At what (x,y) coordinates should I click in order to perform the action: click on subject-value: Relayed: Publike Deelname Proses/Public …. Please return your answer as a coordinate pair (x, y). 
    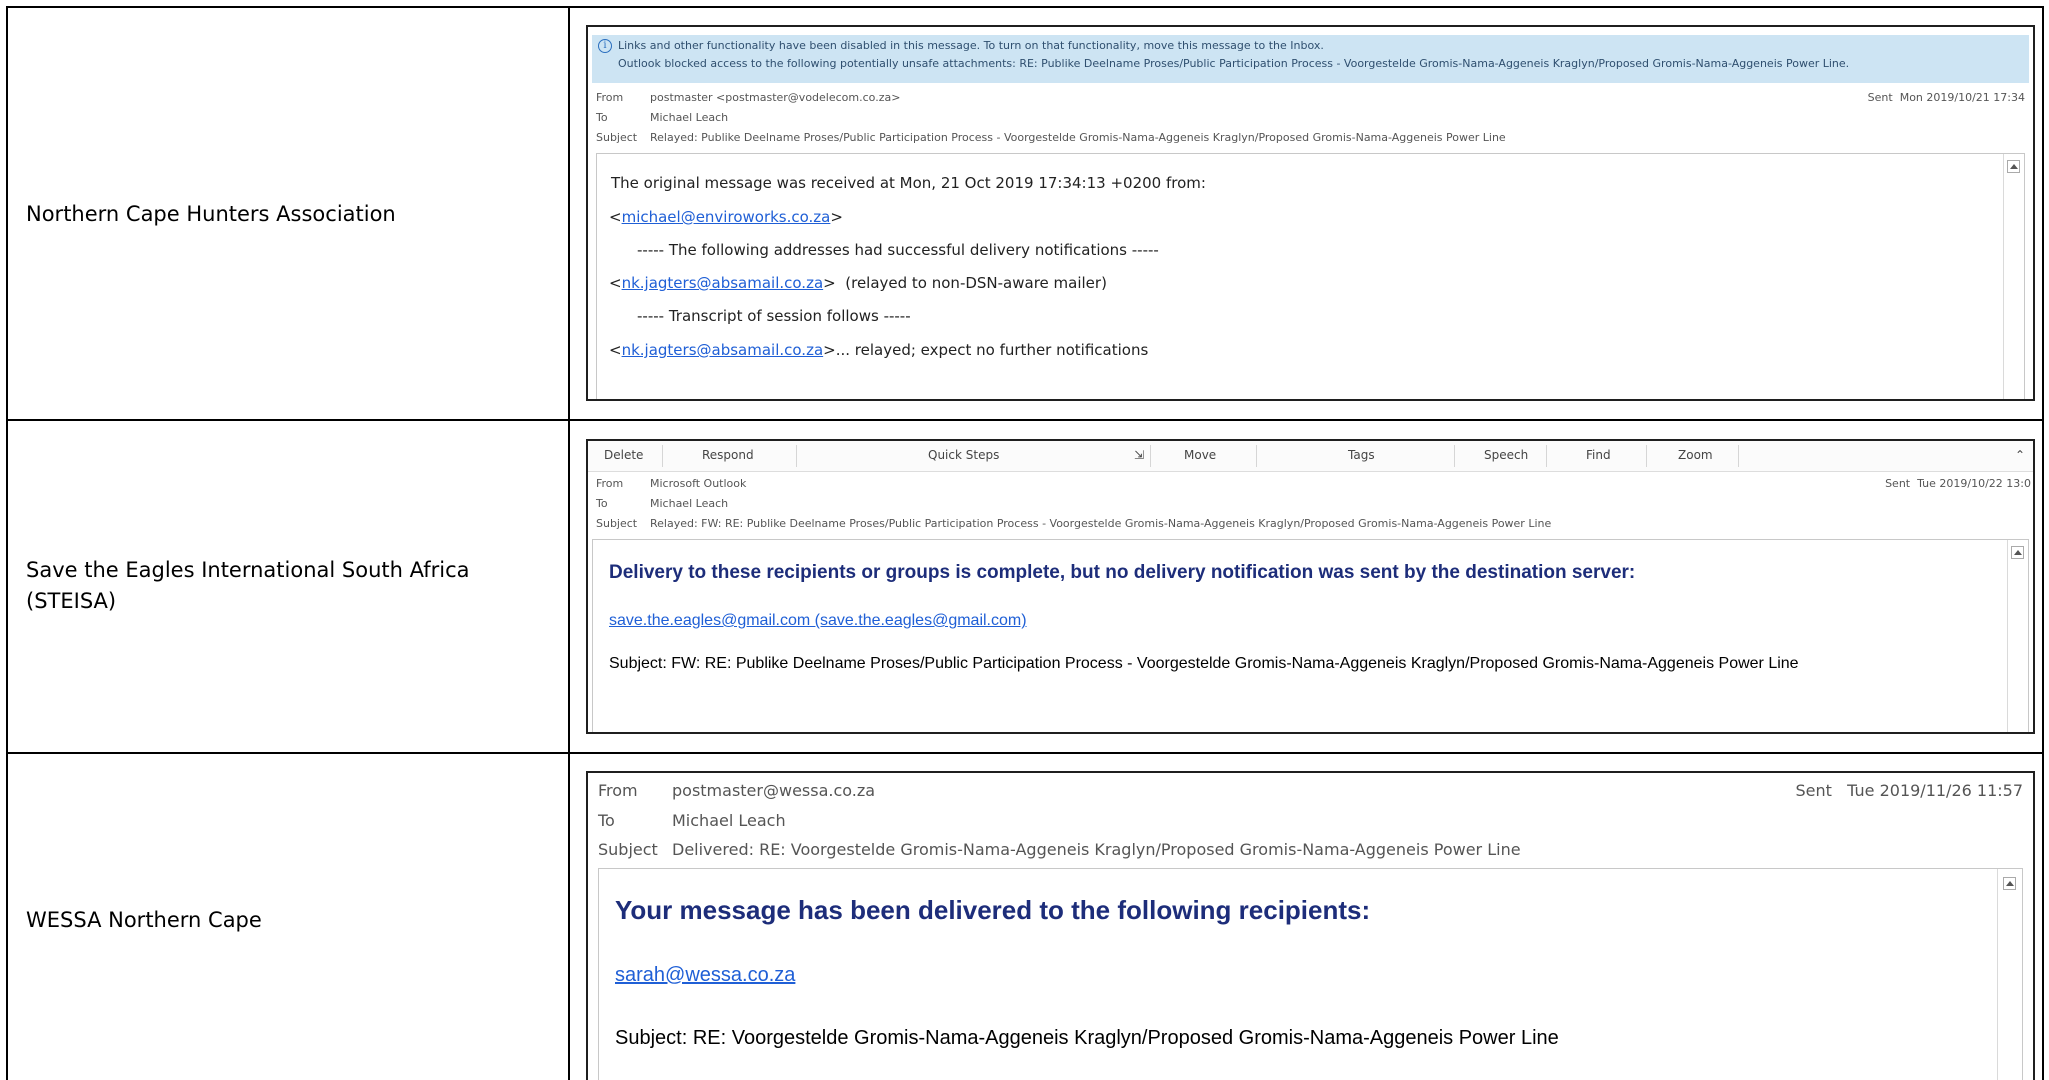
    Looking at the image, I should click on (1078, 137).